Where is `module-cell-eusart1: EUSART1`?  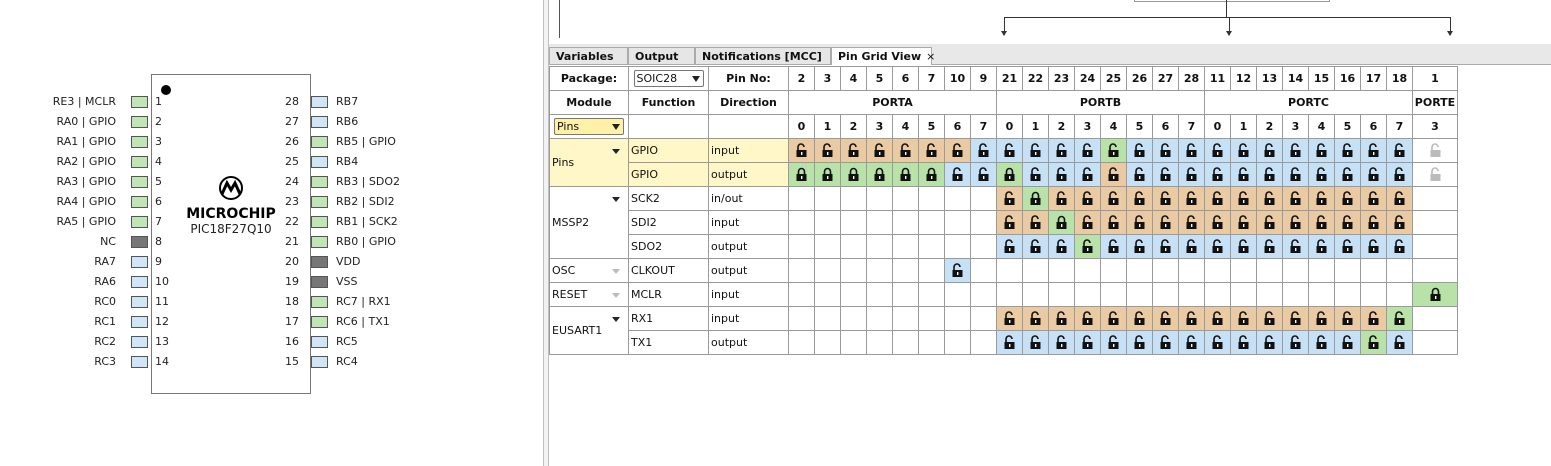 module-cell-eusart1: EUSART1 is located at coordinates (589, 330).